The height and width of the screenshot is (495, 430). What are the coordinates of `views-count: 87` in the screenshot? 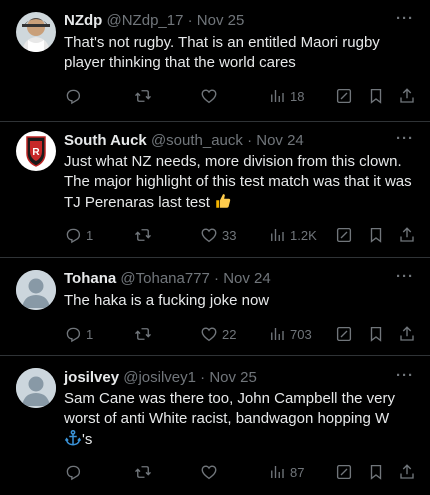 It's located at (297, 472).